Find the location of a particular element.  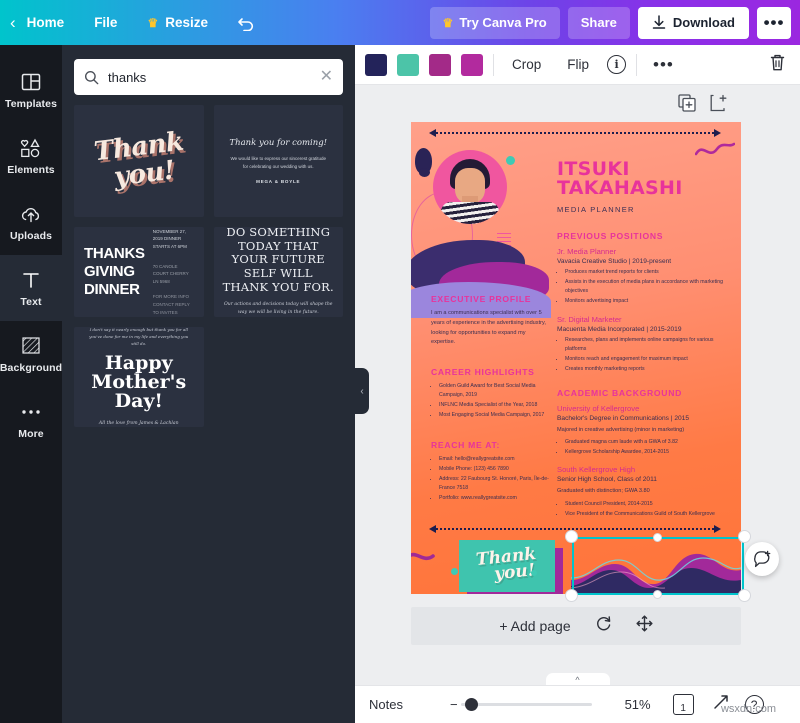

file-label: File is located at coordinates (106, 22).